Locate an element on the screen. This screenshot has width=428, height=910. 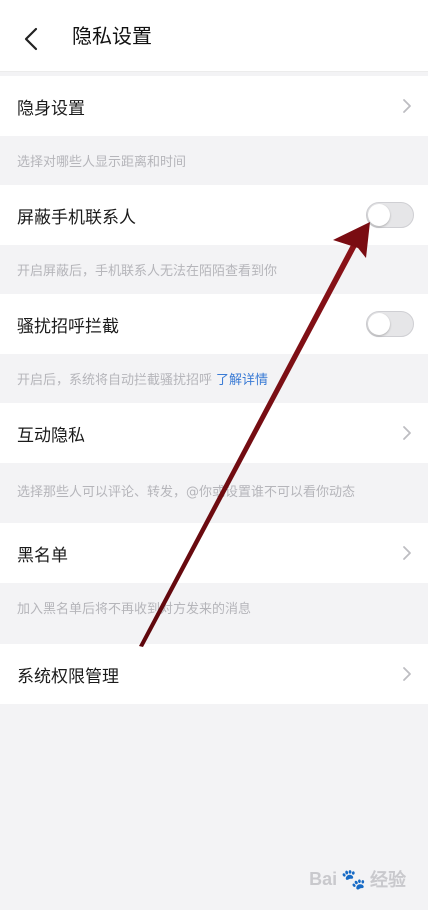
harass-block-toggle is located at coordinates (390, 324).